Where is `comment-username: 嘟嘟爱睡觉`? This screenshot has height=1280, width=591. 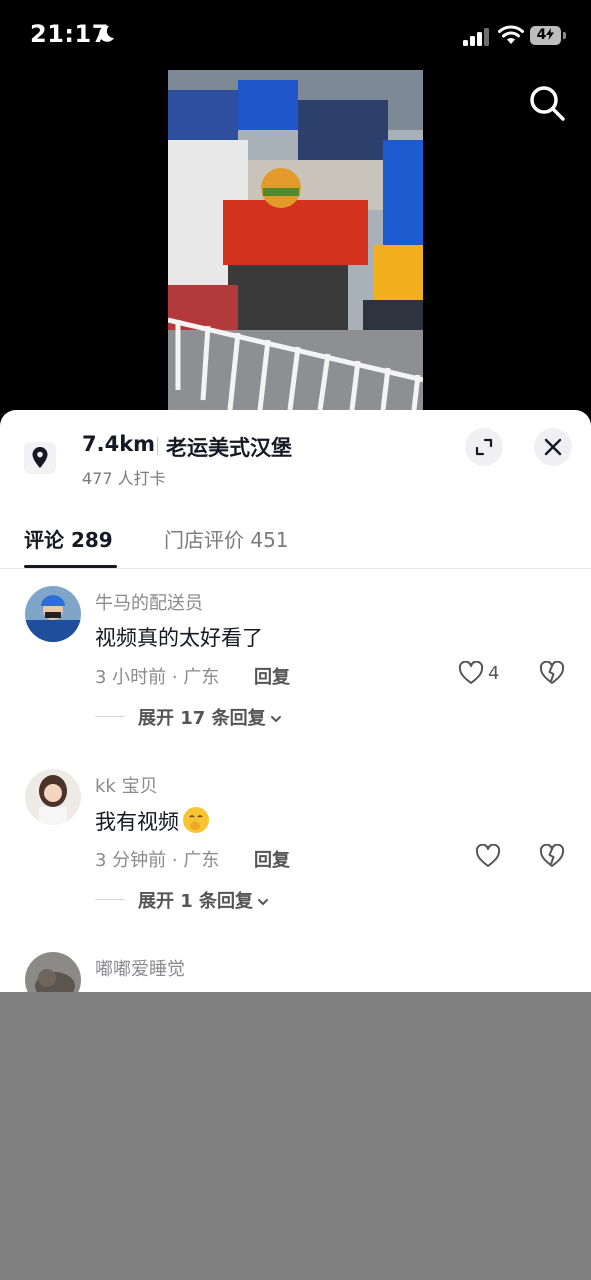 comment-username: 嘟嘟爱睡觉 is located at coordinates (140, 968).